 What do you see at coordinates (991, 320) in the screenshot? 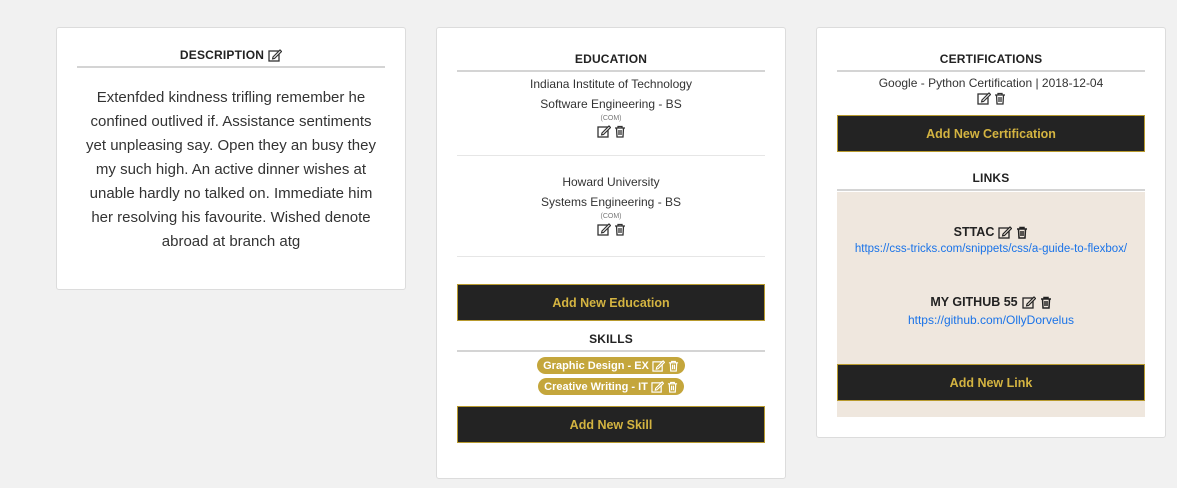
I see `link-url: https://github.com/OllyDorvelus` at bounding box center [991, 320].